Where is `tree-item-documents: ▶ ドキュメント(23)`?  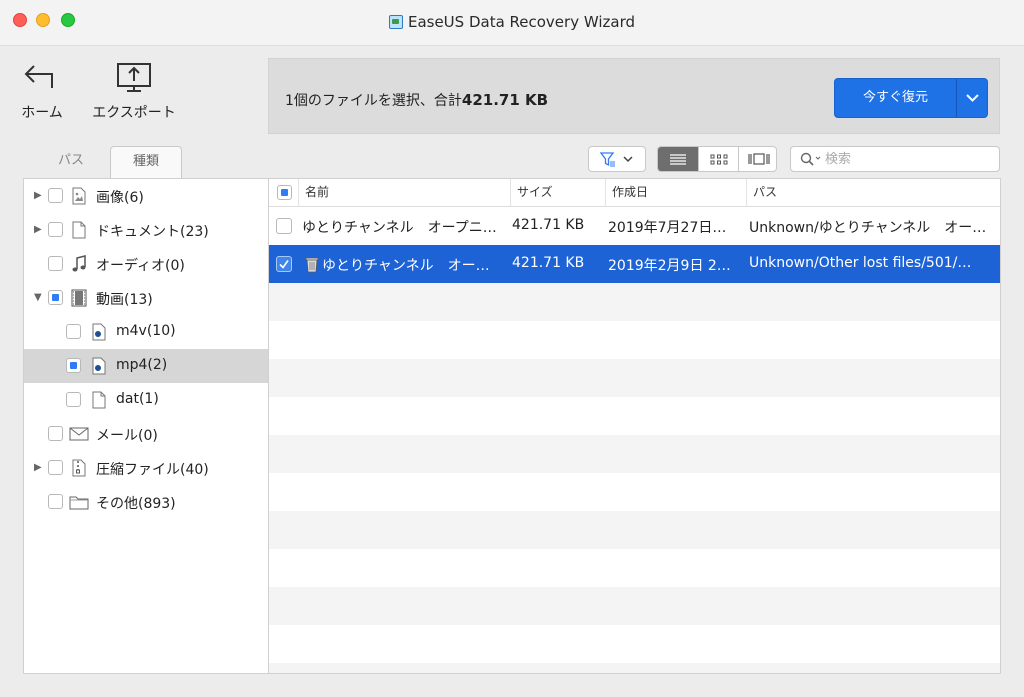
tree-item-documents: ▶ ドキュメント(23) is located at coordinates (146, 230).